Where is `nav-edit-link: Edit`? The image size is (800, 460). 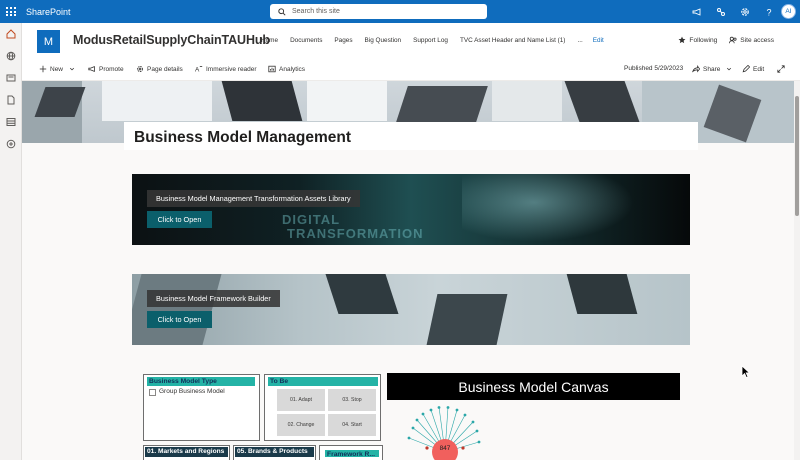 nav-edit-link: Edit is located at coordinates (598, 40).